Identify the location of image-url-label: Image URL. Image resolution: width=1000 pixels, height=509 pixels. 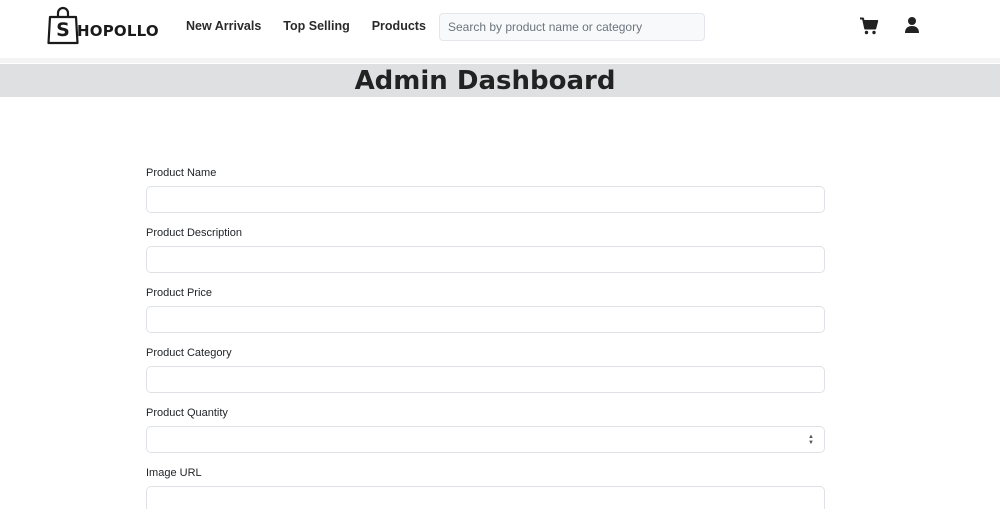
(174, 473).